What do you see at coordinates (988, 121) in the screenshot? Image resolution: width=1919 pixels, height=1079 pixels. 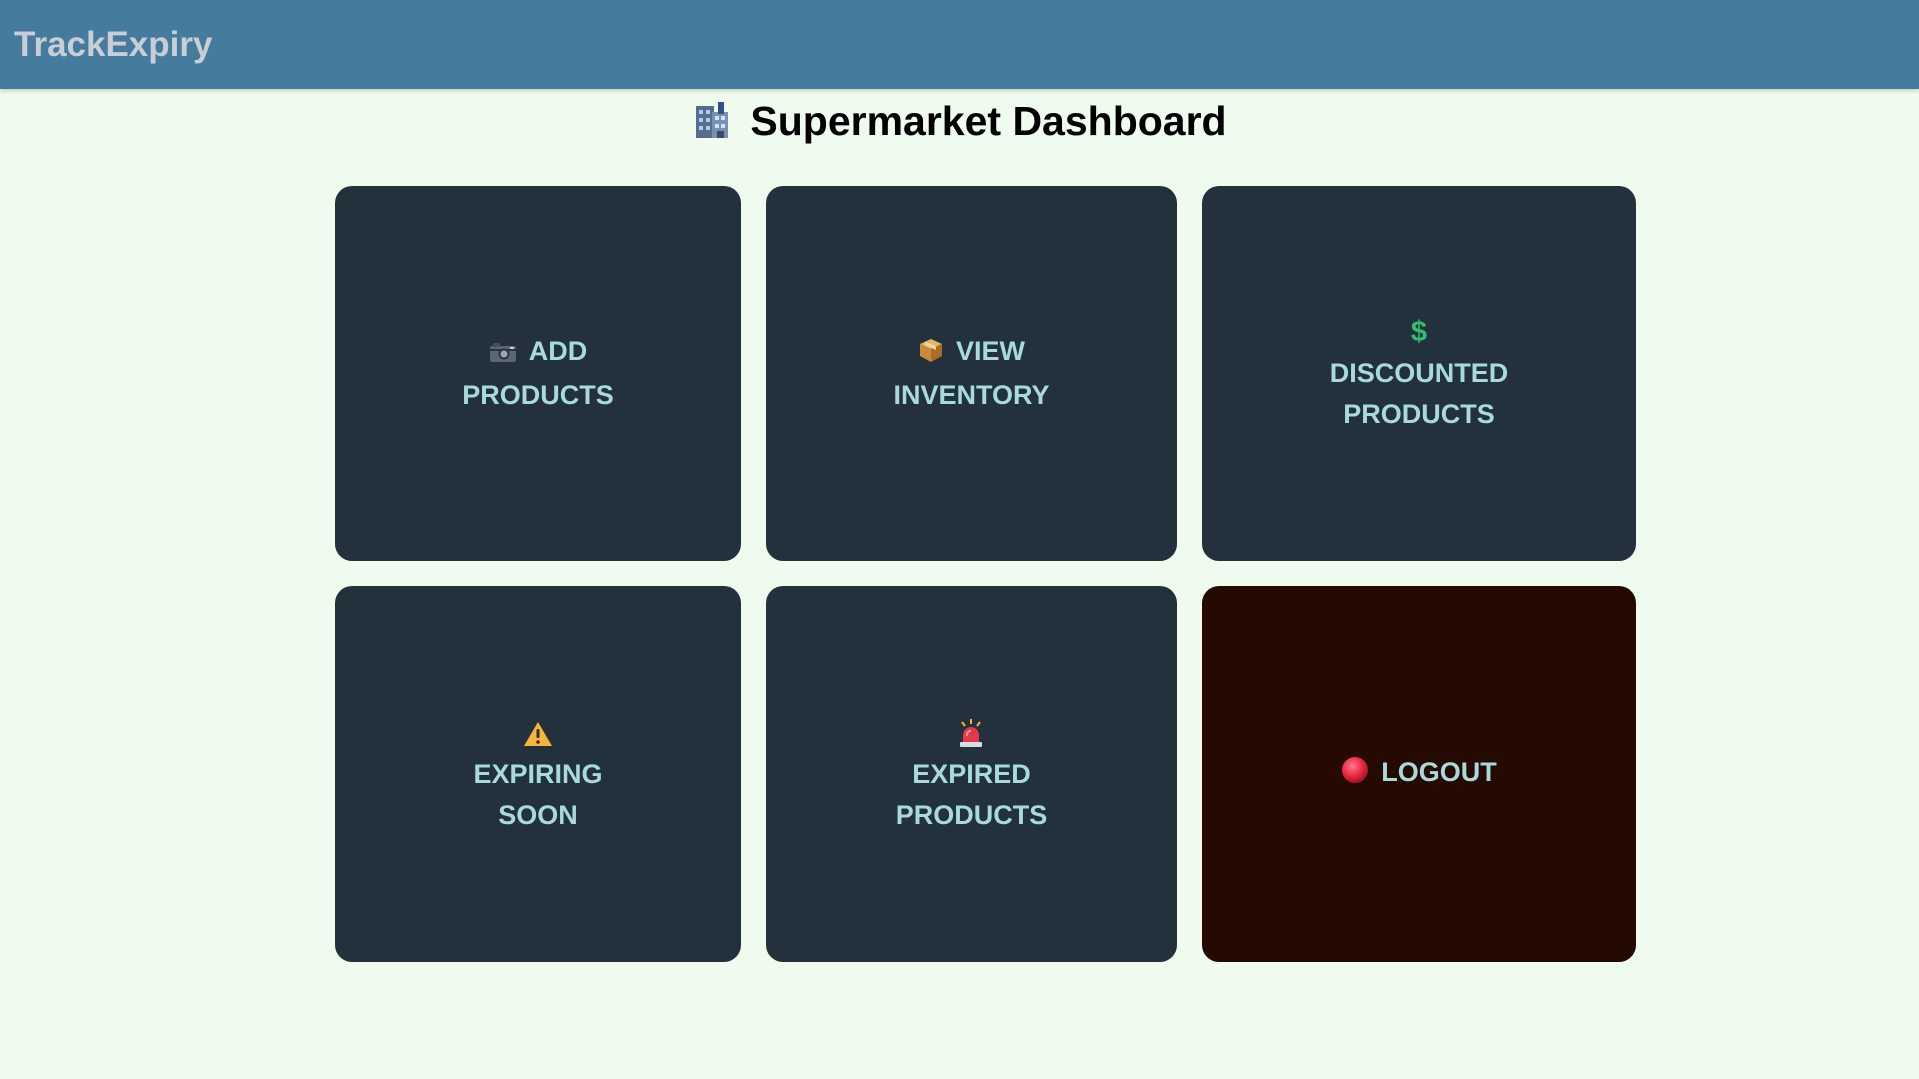 I see `page-title-text: Supermarket Dashboard` at bounding box center [988, 121].